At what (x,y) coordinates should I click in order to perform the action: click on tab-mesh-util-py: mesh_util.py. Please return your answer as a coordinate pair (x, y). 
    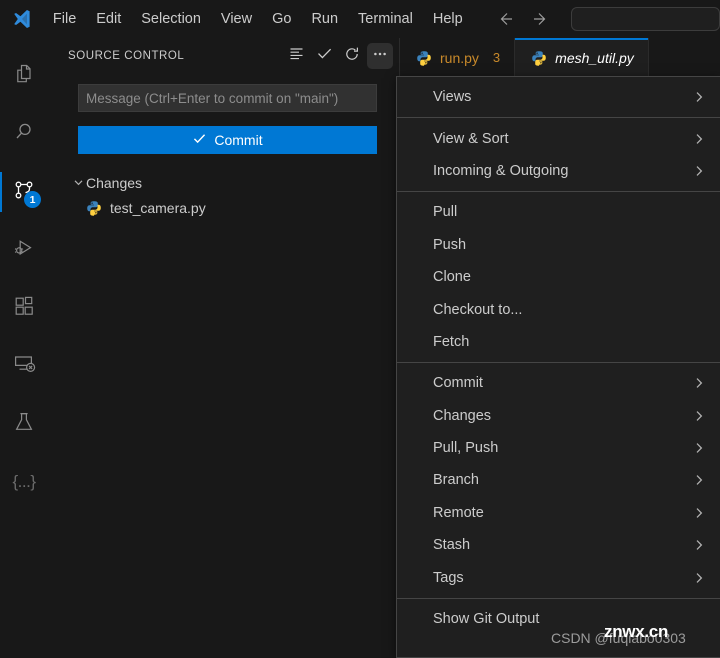
    Looking at the image, I should click on (582, 57).